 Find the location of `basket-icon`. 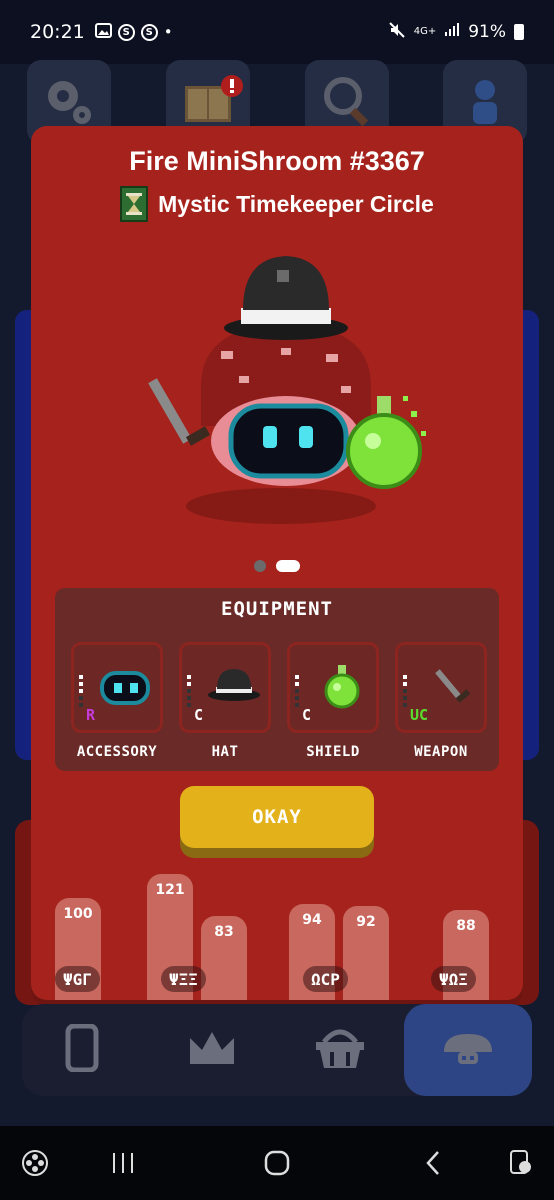

basket-icon is located at coordinates (340, 1050).